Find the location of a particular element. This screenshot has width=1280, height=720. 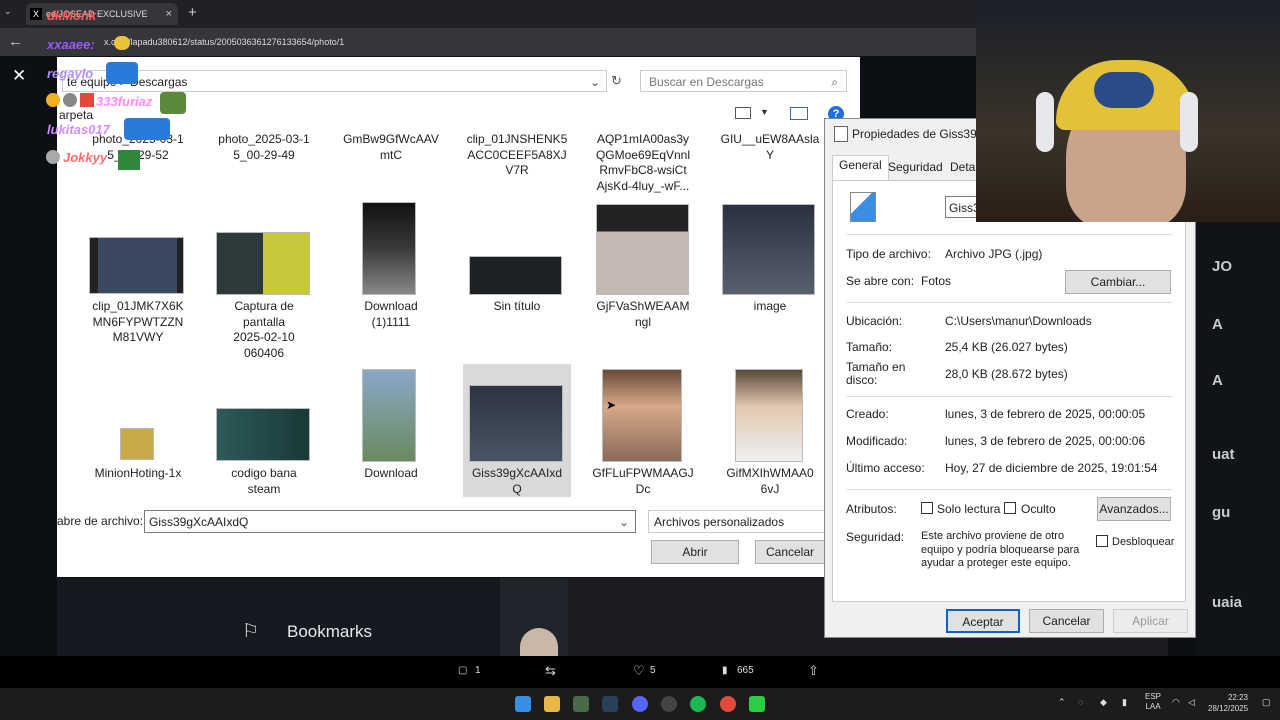

abre-value: Fotos is located at coordinates (936, 281).